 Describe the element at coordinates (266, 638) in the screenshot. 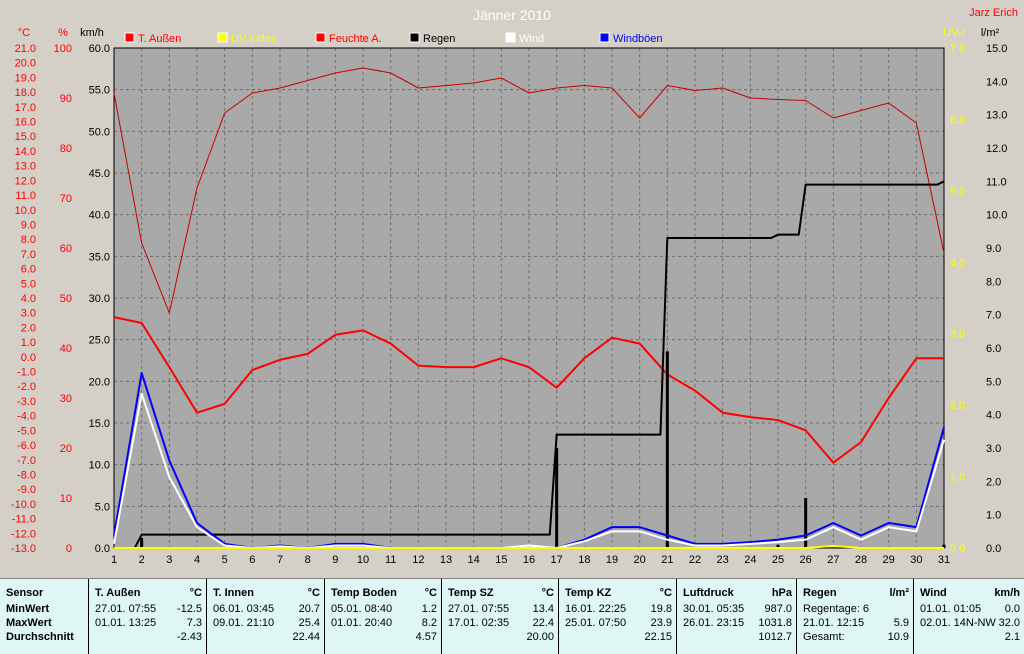

I see `stats-row: 22.44` at that location.